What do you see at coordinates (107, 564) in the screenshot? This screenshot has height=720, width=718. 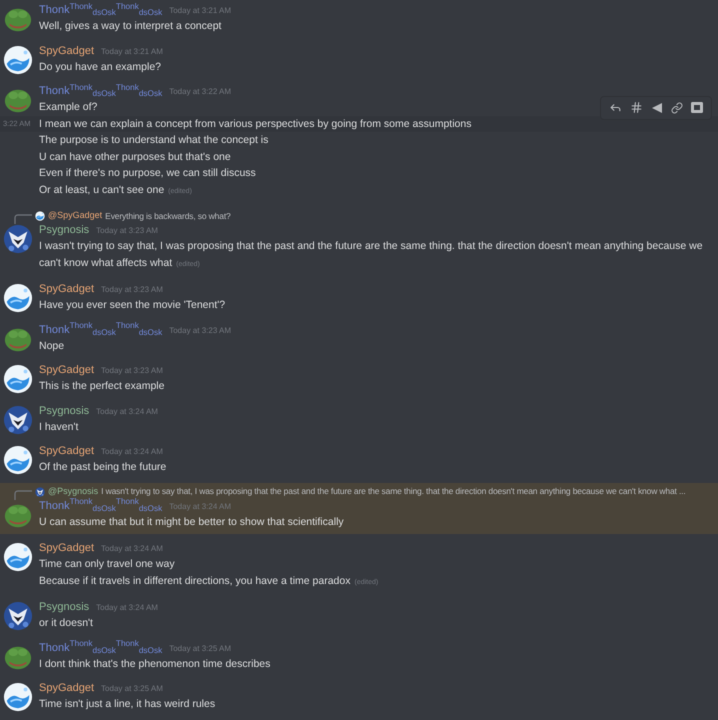 I see `message-text: Time can only travel one way` at bounding box center [107, 564].